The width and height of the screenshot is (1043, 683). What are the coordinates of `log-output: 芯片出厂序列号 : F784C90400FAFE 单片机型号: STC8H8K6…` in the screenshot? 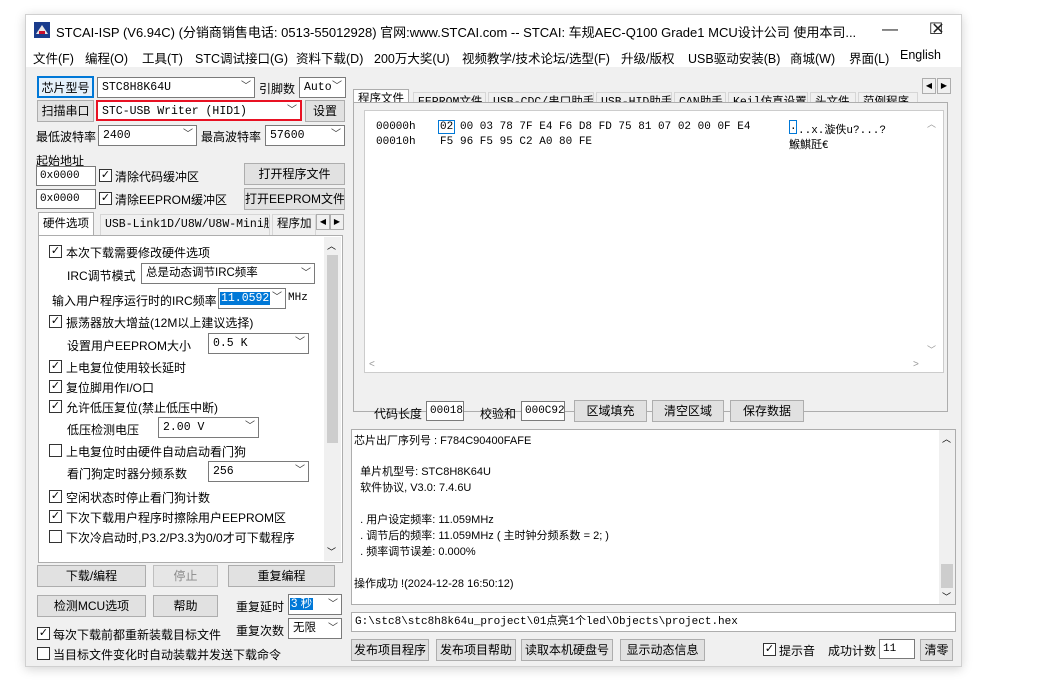 It's located at (653, 517).